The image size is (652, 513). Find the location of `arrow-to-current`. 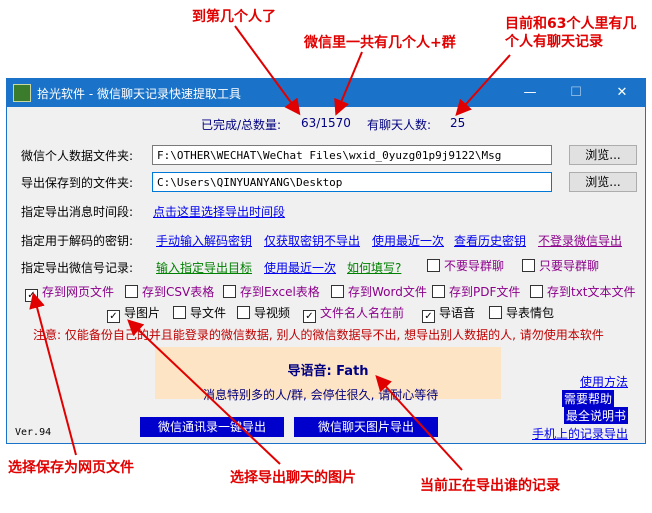

arrow-to-current is located at coordinates (419, 423).